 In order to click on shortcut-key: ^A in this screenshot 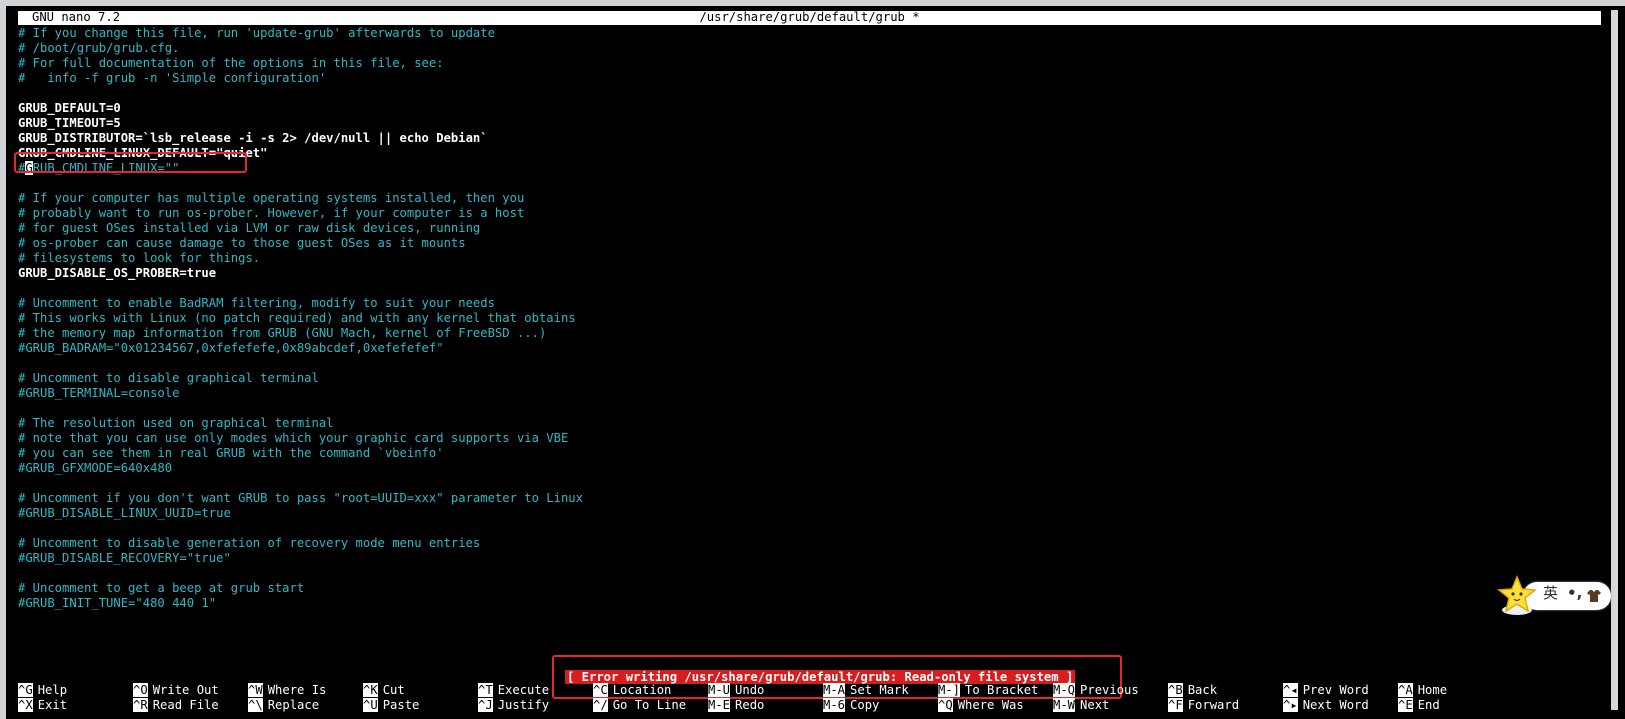, I will do `click(1405, 690)`.